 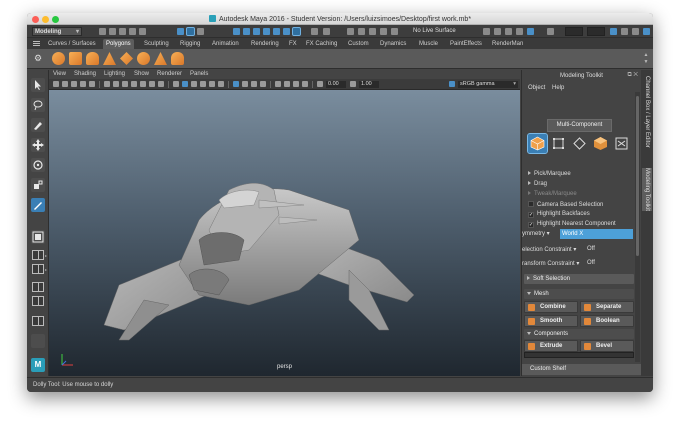 What do you see at coordinates (92, 84) in the screenshot?
I see `grease-pencil-icon` at bounding box center [92, 84].